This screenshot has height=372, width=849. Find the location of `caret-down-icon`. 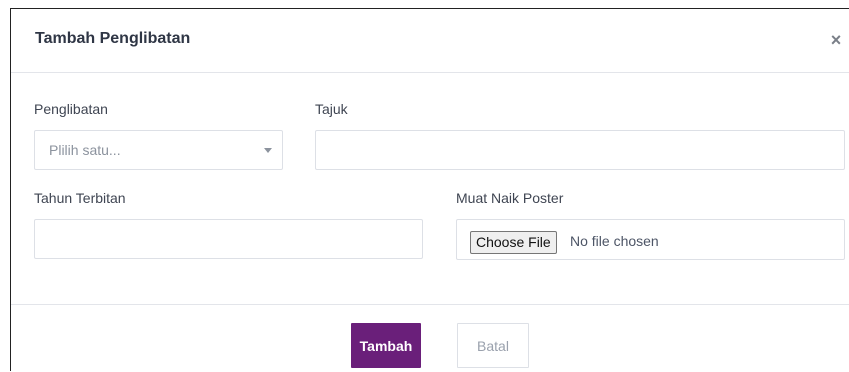

caret-down-icon is located at coordinates (268, 150).